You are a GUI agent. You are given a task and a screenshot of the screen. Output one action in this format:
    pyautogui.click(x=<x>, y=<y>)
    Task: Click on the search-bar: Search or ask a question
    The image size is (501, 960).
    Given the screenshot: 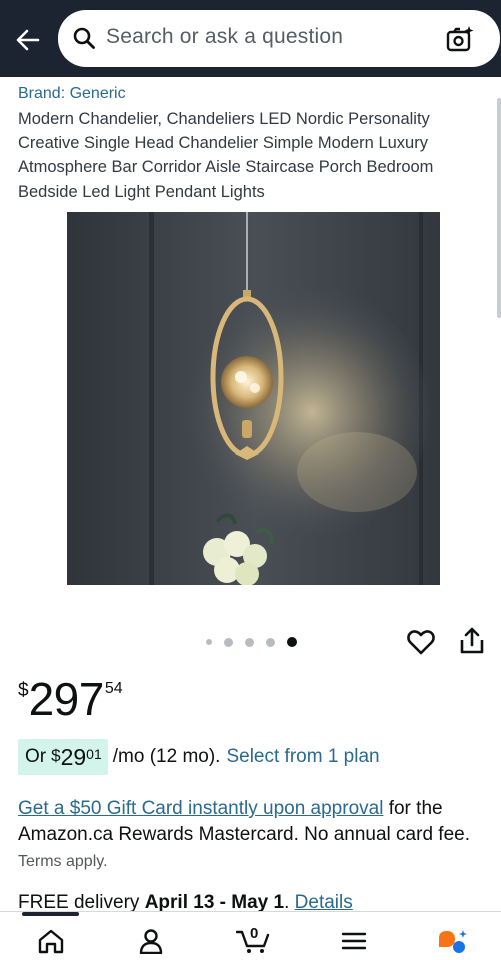 What is the action you would take?
    pyautogui.click(x=279, y=38)
    